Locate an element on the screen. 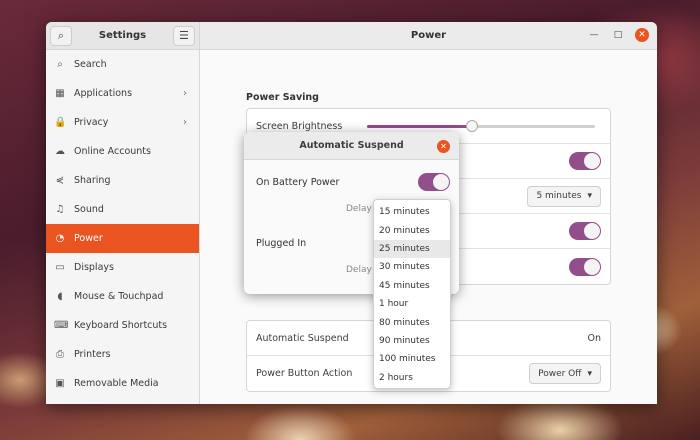 The image size is (700, 440). mouse-icon: ◖ is located at coordinates (60, 296).